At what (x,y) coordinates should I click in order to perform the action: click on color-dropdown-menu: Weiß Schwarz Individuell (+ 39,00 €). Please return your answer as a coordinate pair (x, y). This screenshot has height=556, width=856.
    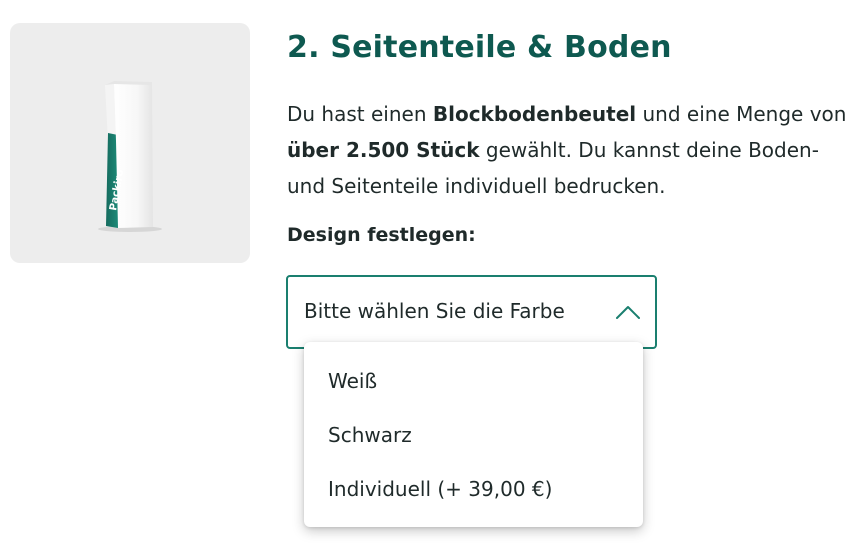
    Looking at the image, I should click on (473, 434).